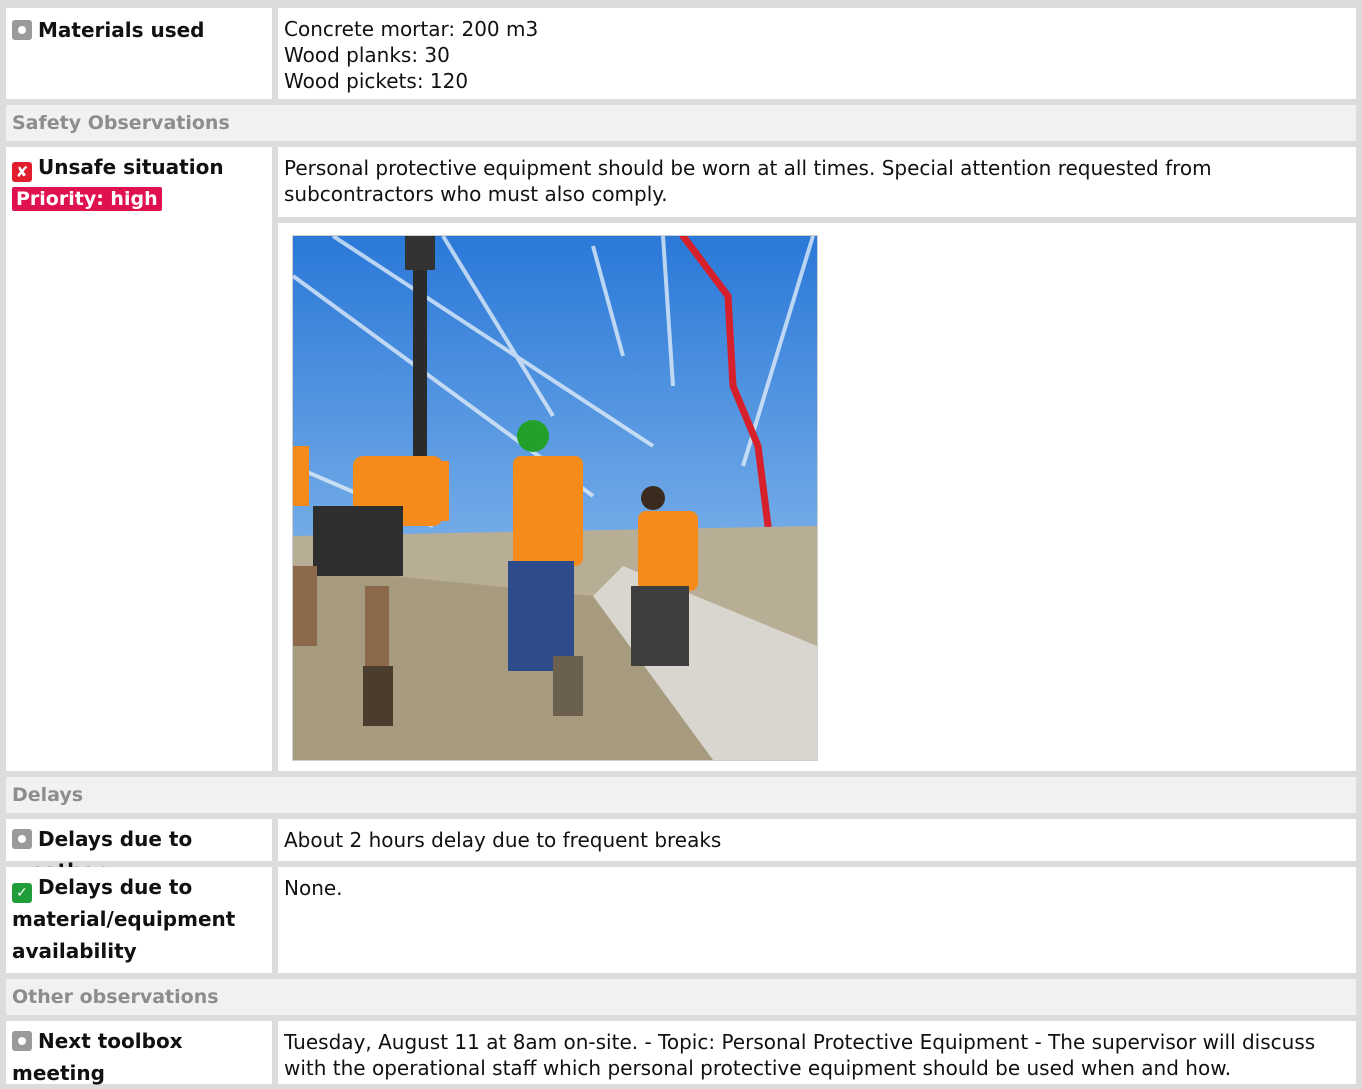 This screenshot has height=1089, width=1362. Describe the element at coordinates (131, 167) in the screenshot. I see `unsafe-label: Unsafe situation` at that location.